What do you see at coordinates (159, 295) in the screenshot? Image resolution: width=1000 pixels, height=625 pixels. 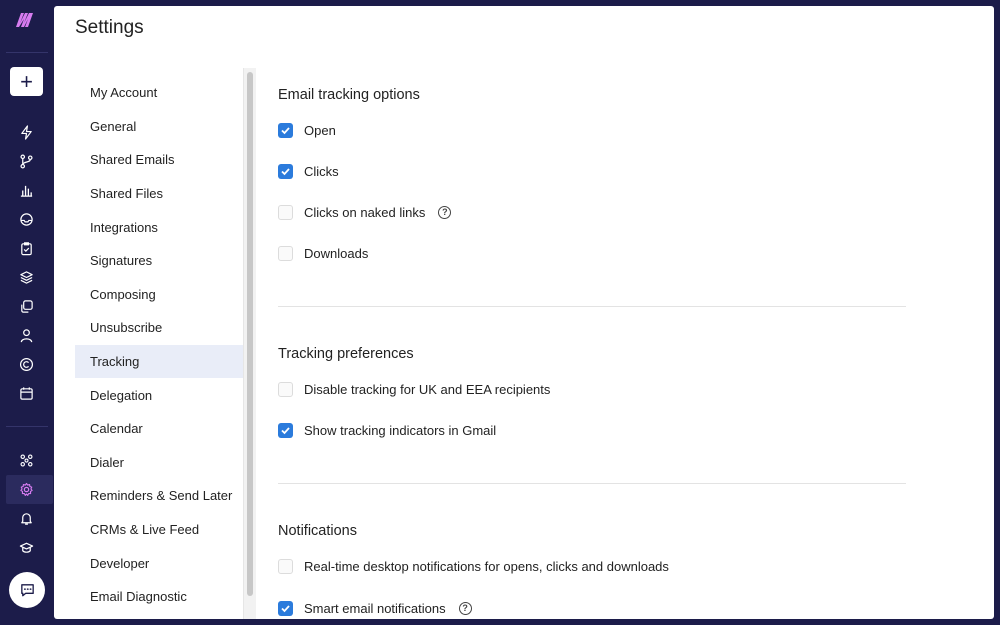 I see `nav-item-composing: Composing` at bounding box center [159, 295].